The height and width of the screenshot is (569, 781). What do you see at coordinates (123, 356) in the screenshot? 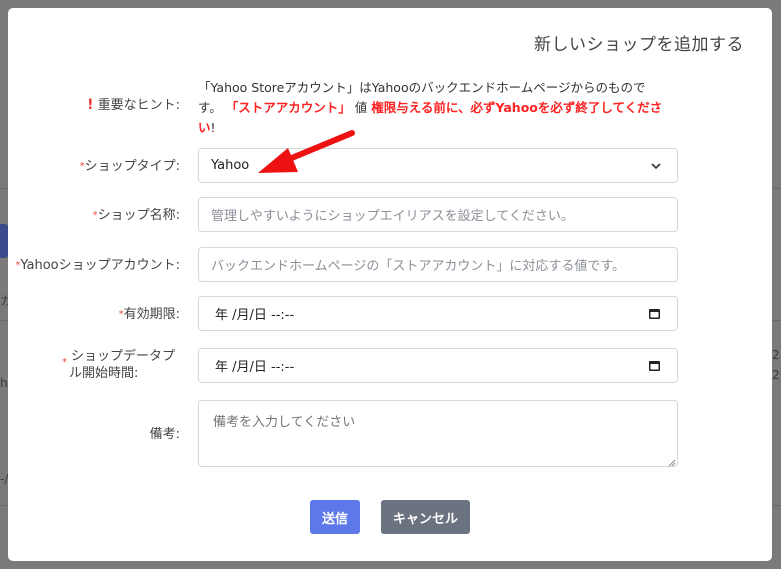
I see `data-pull-start-label-line1: ショップデータプ` at bounding box center [123, 356].